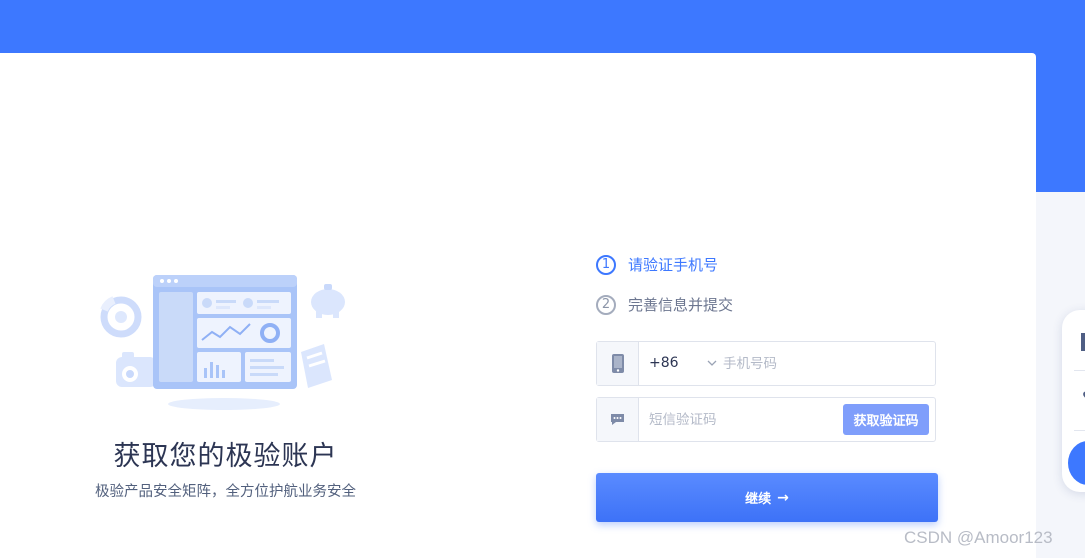 This screenshot has width=1085, height=558. Describe the element at coordinates (222, 342) in the screenshot. I see `dashboard-illustration` at that location.